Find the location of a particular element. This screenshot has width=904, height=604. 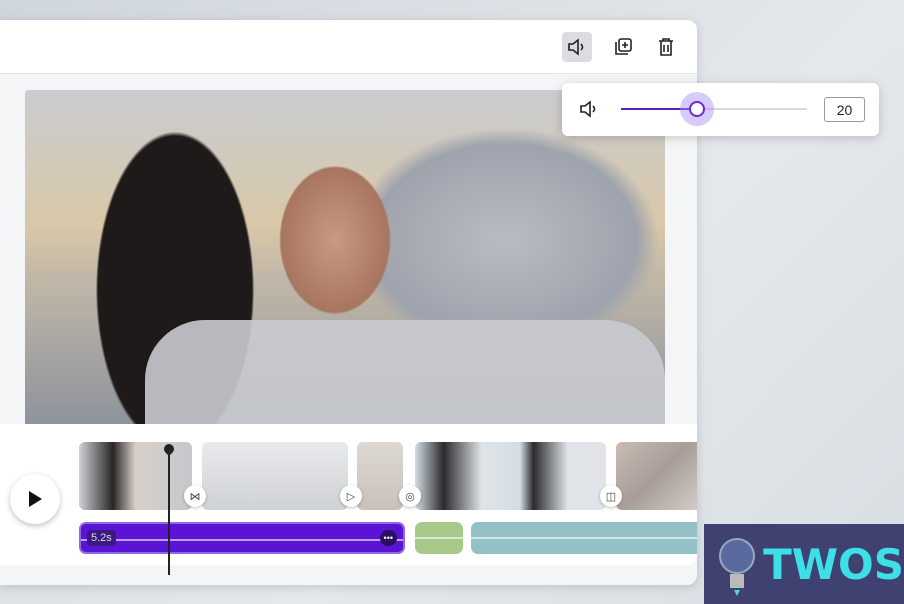

play-button is located at coordinates (35, 499).